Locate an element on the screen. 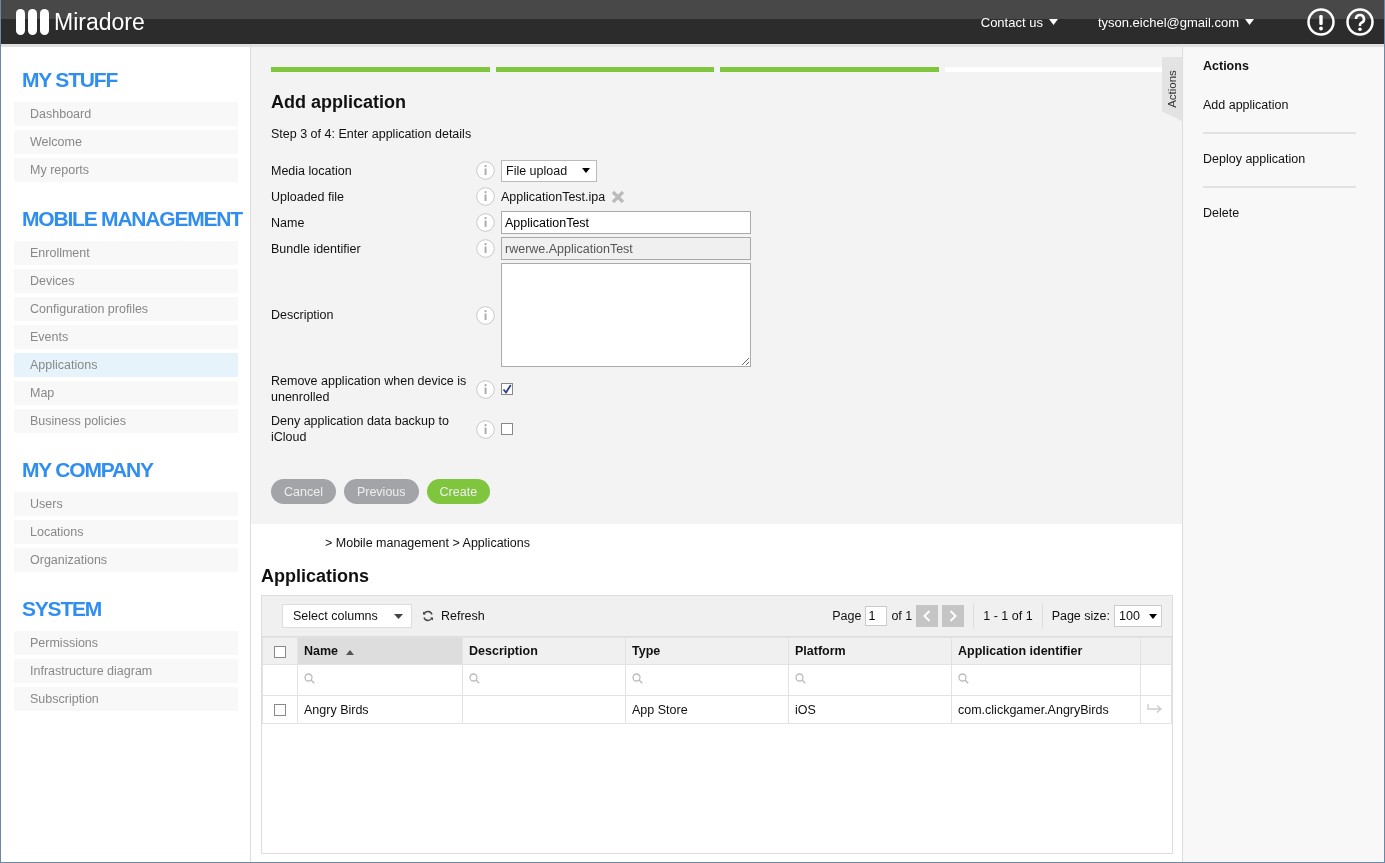 The height and width of the screenshot is (863, 1385). file-name: ApplicationTest.ipa is located at coordinates (553, 196).